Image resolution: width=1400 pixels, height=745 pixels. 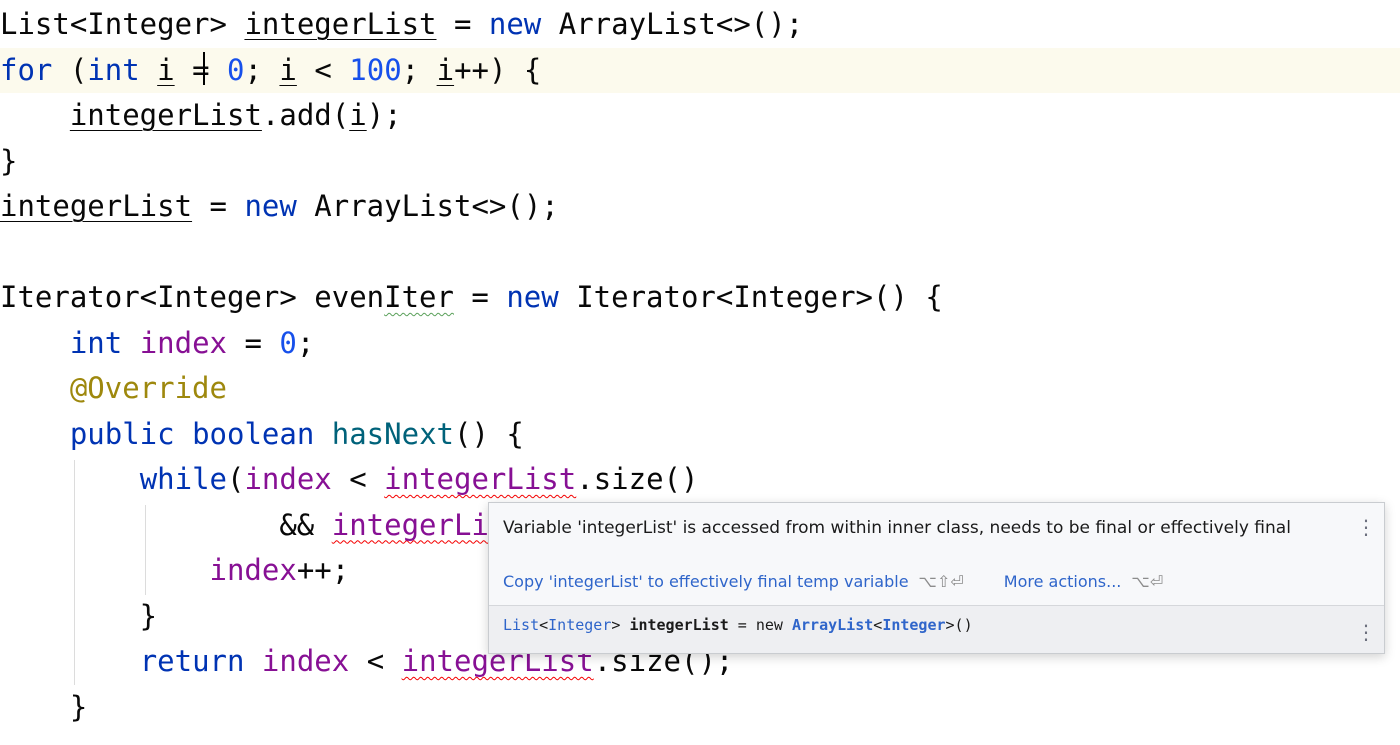 What do you see at coordinates (959, 625) in the screenshot?
I see `declaration-token: >()` at bounding box center [959, 625].